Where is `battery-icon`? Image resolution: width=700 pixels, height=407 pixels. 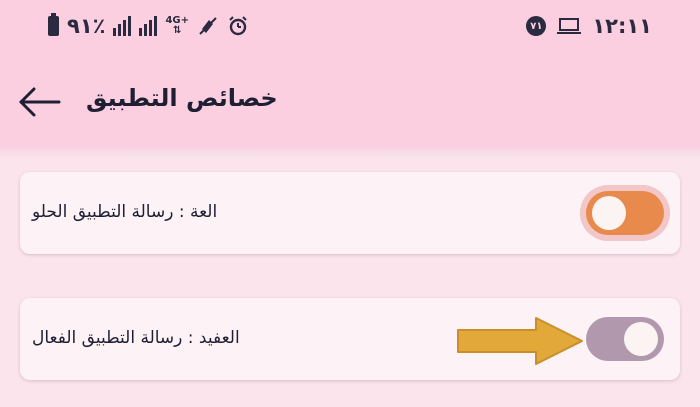
battery-icon is located at coordinates (53, 24).